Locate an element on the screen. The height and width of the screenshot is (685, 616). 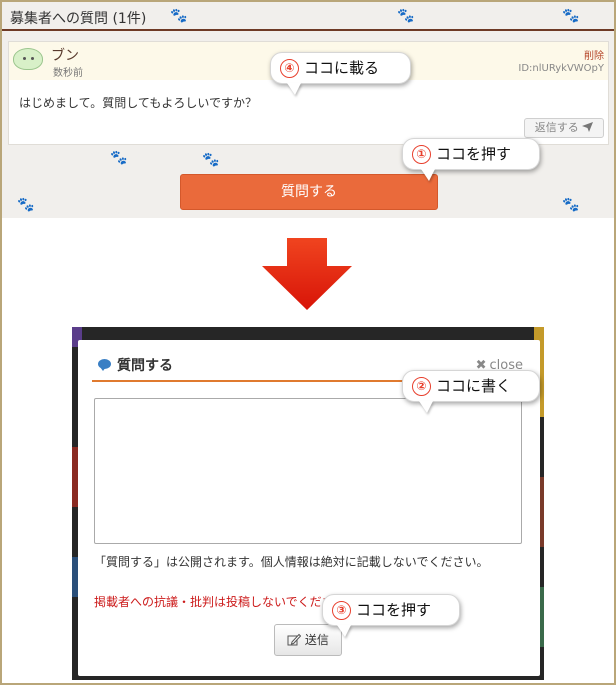
callout-1: ① ココを押す is located at coordinates (471, 159).